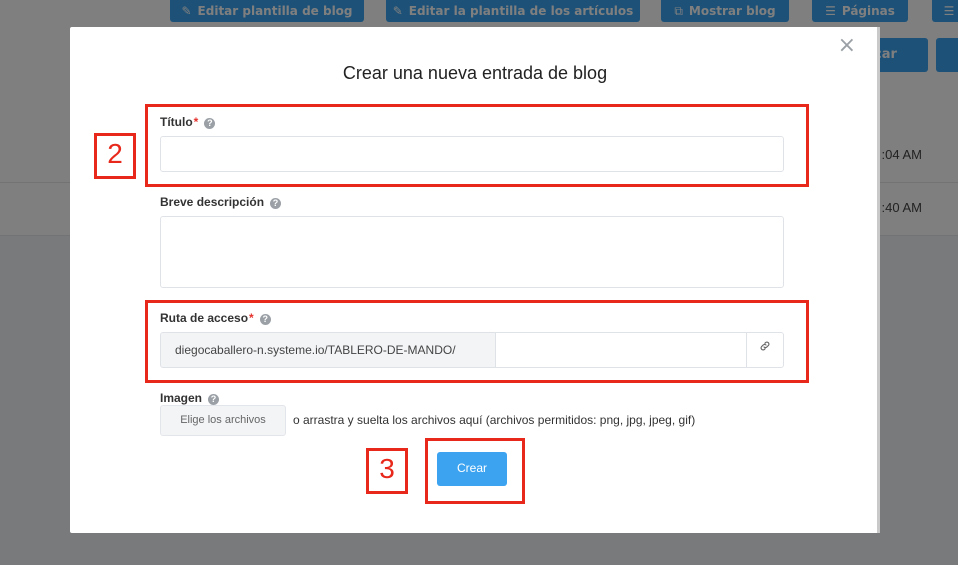  Describe the element at coordinates (181, 398) in the screenshot. I see `image-label-text: Imagen` at that location.